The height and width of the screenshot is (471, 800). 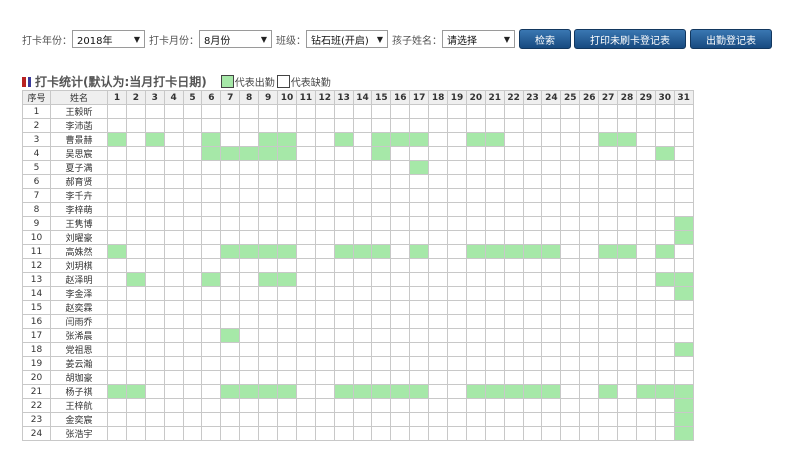 What do you see at coordinates (358, 167) in the screenshot?
I see `table-row: 5 夏子满` at bounding box center [358, 167].